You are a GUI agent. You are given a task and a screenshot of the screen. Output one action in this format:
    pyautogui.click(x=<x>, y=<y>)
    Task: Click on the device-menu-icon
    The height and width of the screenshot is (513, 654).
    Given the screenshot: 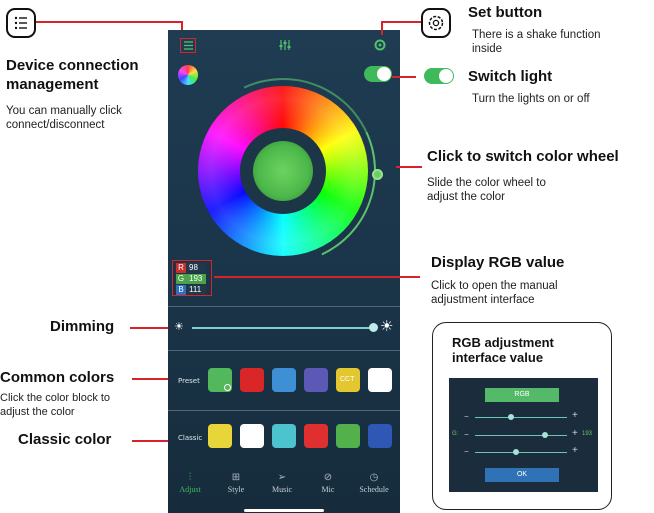 What is the action you would take?
    pyautogui.click(x=188, y=45)
    